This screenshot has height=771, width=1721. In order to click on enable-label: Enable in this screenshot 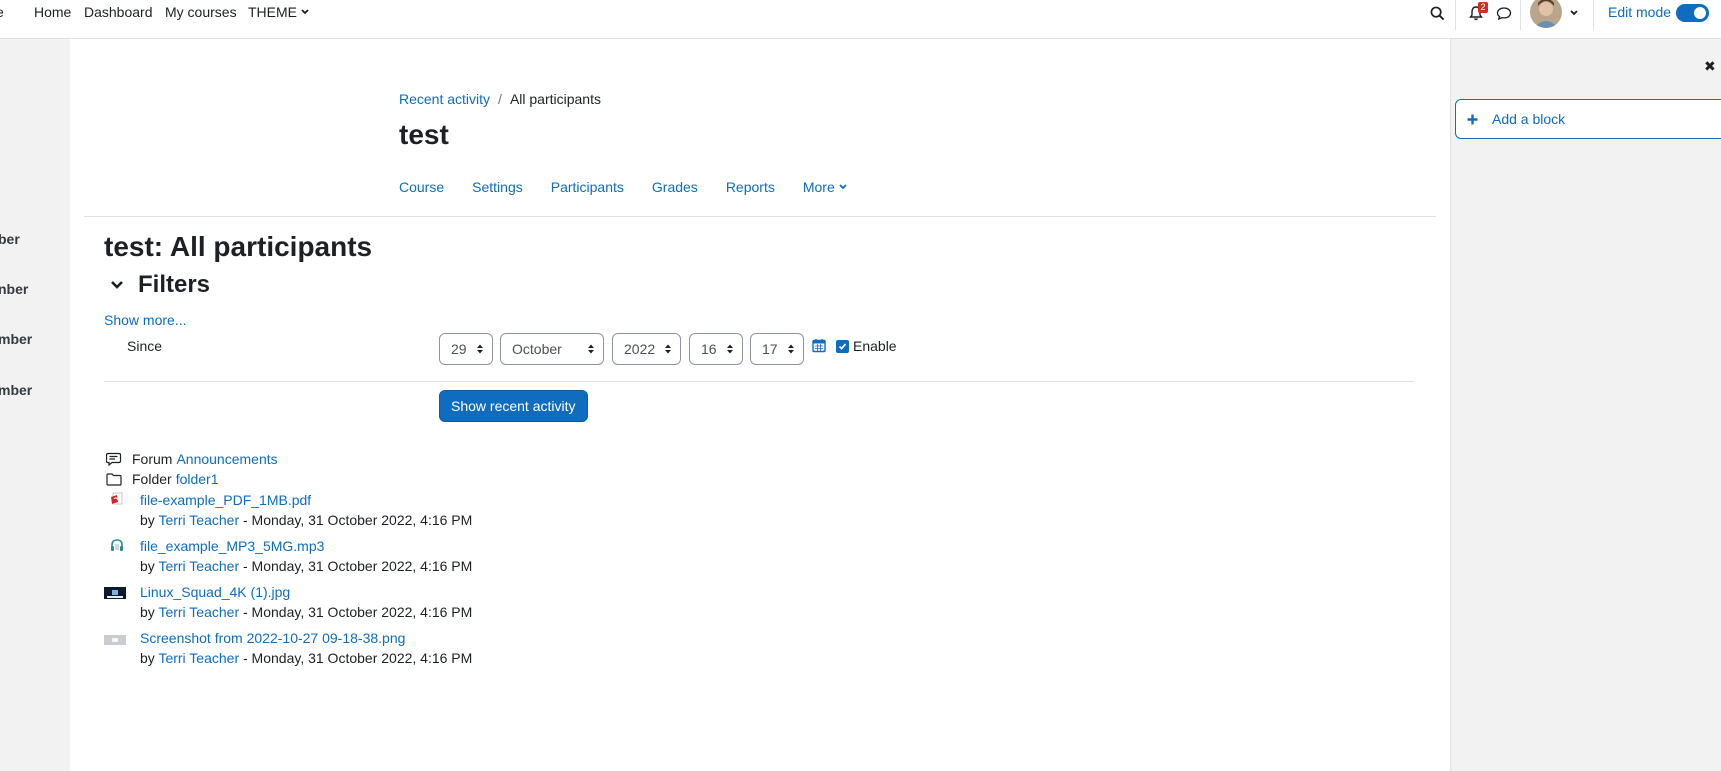, I will do `click(875, 346)`.